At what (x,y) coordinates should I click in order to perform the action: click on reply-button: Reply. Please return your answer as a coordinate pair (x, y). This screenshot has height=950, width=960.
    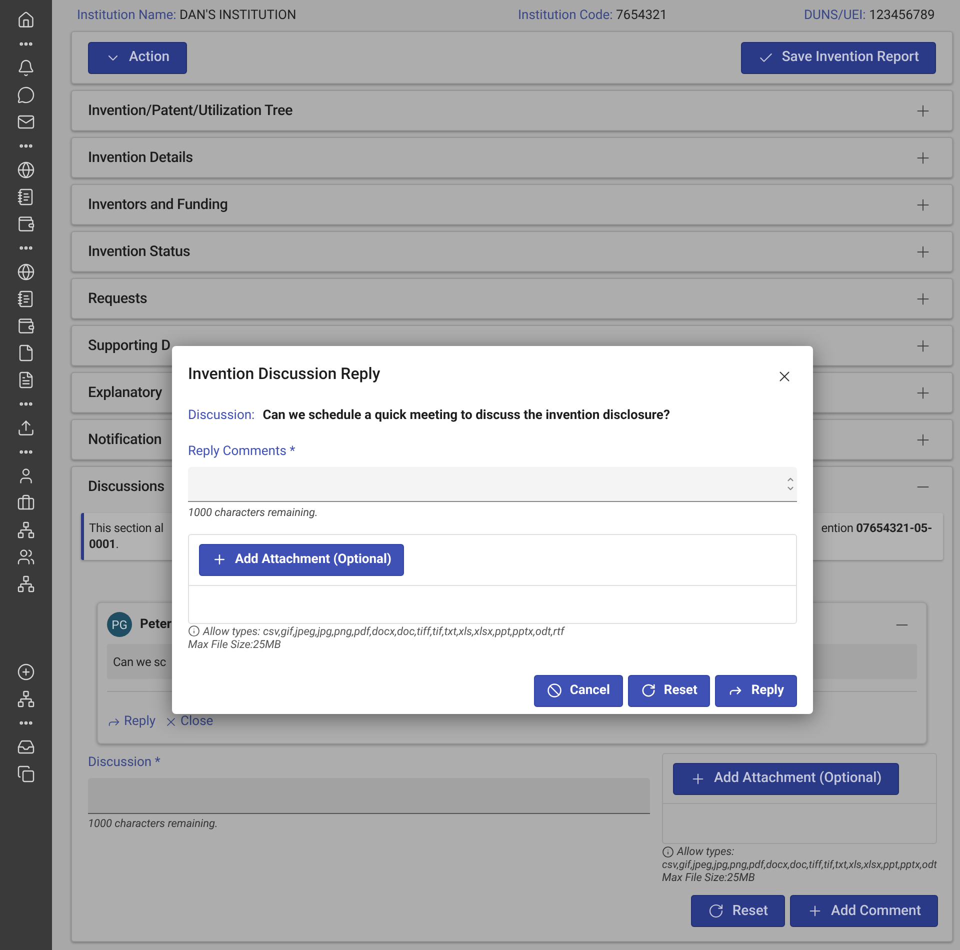
    Looking at the image, I should click on (756, 690).